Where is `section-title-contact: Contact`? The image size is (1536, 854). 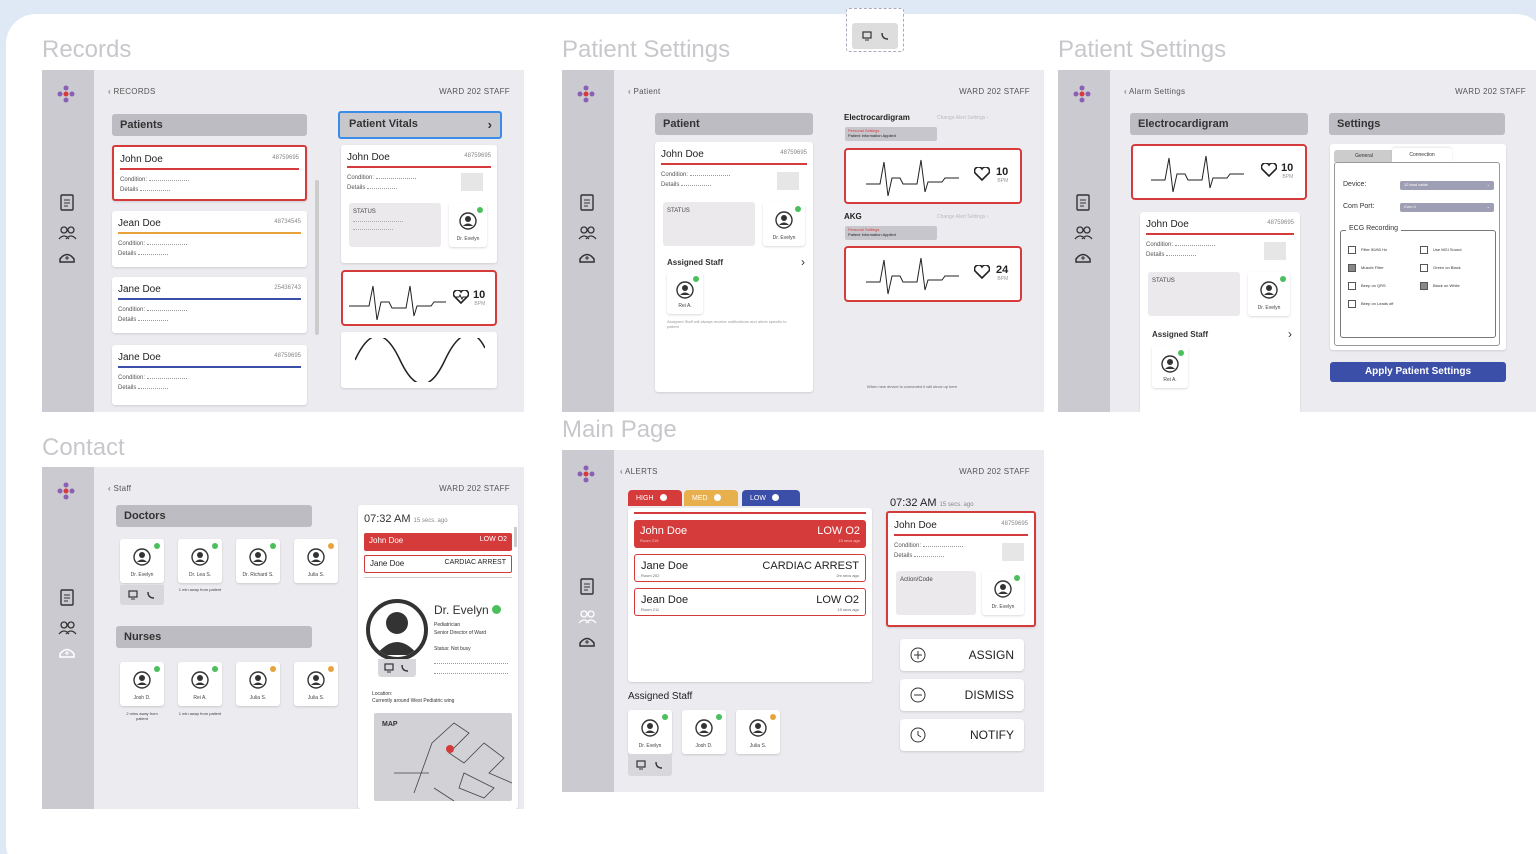 section-title-contact: Contact is located at coordinates (83, 447).